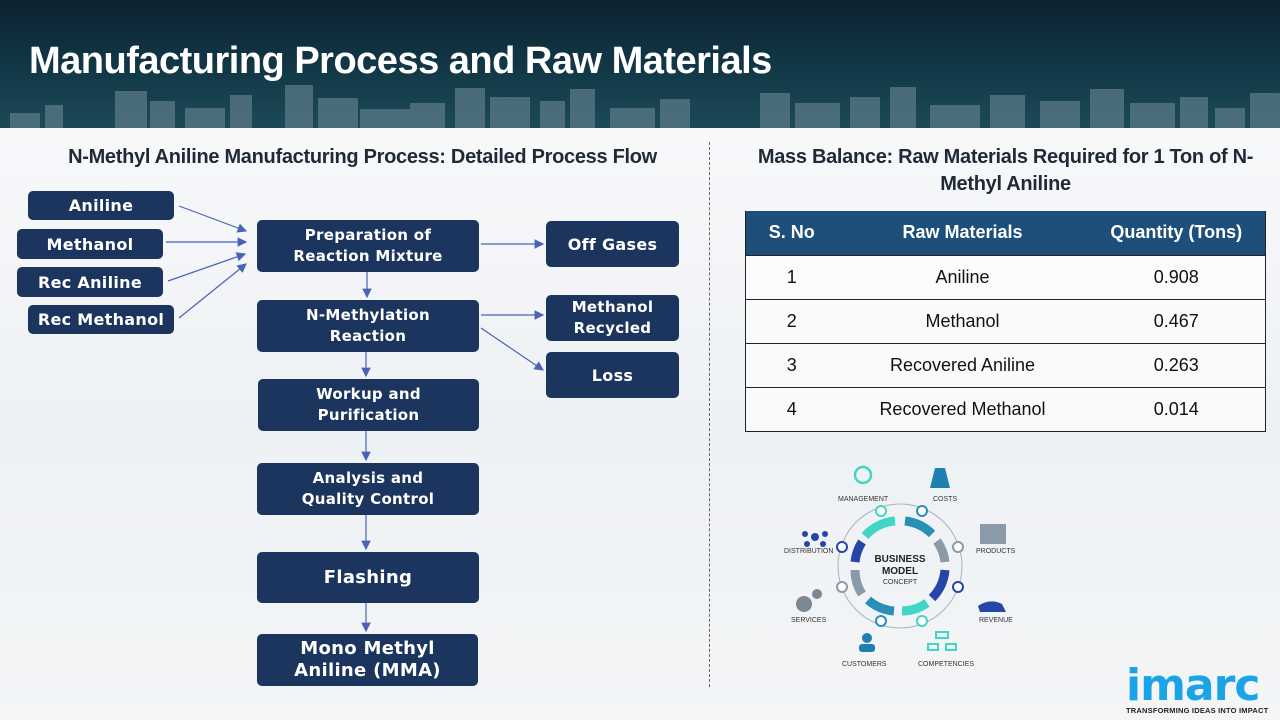  Describe the element at coordinates (368, 326) in the screenshot. I see `step-n-methylation: N-Methylation Reaction` at that location.